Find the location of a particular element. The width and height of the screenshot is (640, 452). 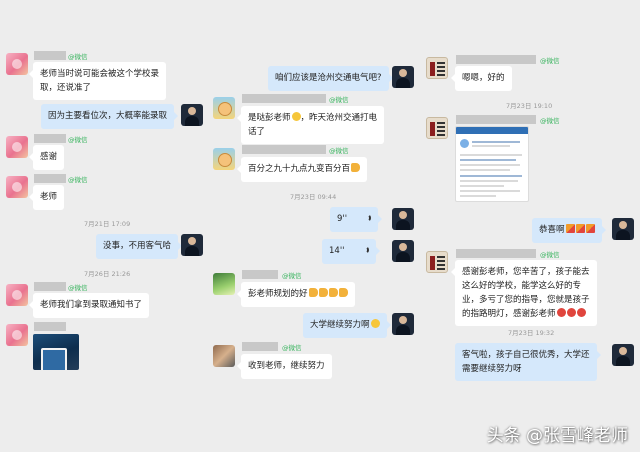

smile-emoji-icon is located at coordinates (296, 116).